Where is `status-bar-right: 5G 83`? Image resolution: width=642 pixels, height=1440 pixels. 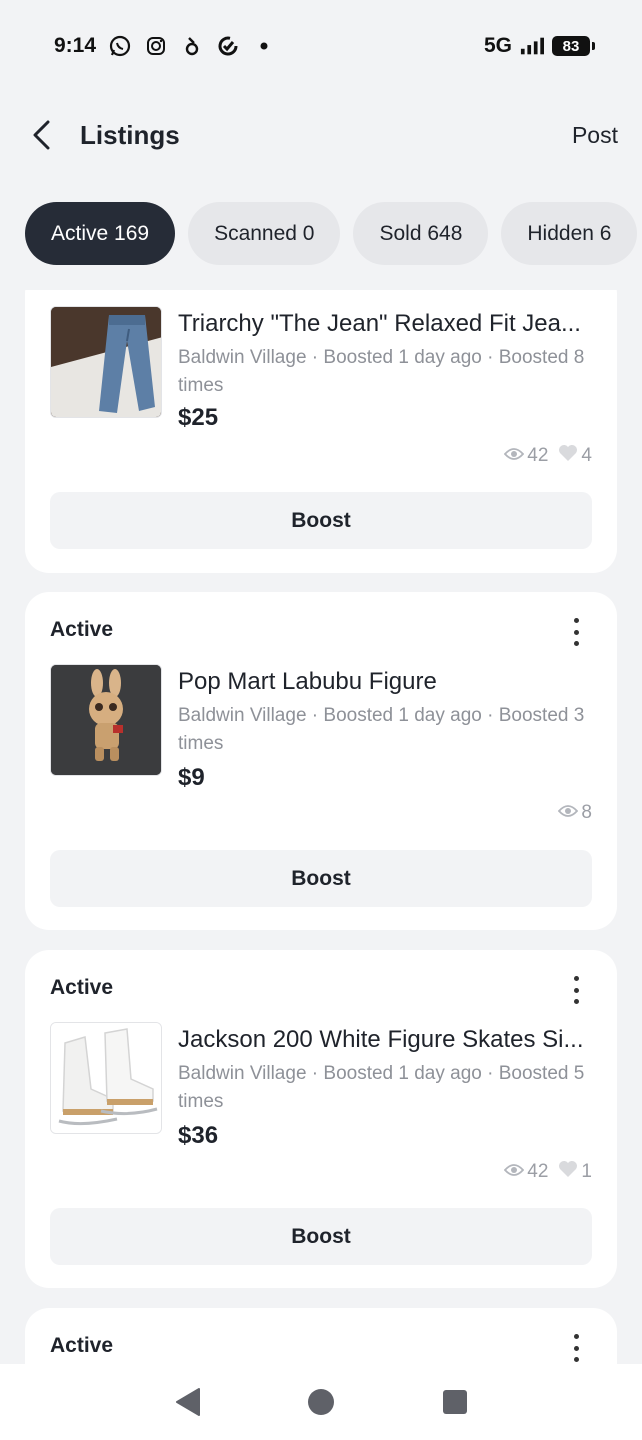 status-bar-right: 5G 83 is located at coordinates (539, 46).